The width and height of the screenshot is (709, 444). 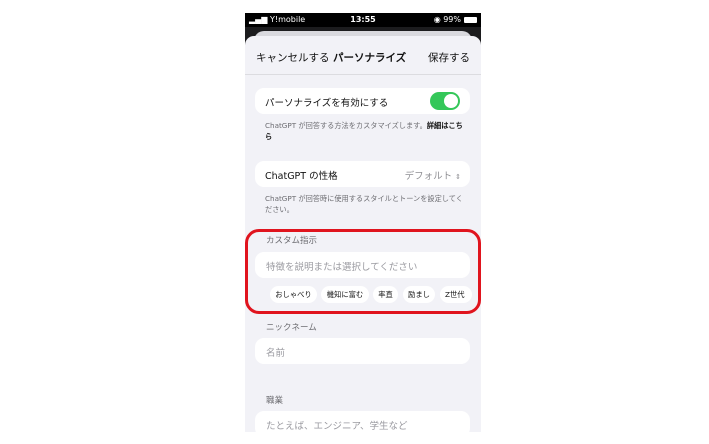 I want to click on personality-caption: ChatGPT が回答時に使用するスタイルとトーンを設定してください。, so click(x=364, y=204).